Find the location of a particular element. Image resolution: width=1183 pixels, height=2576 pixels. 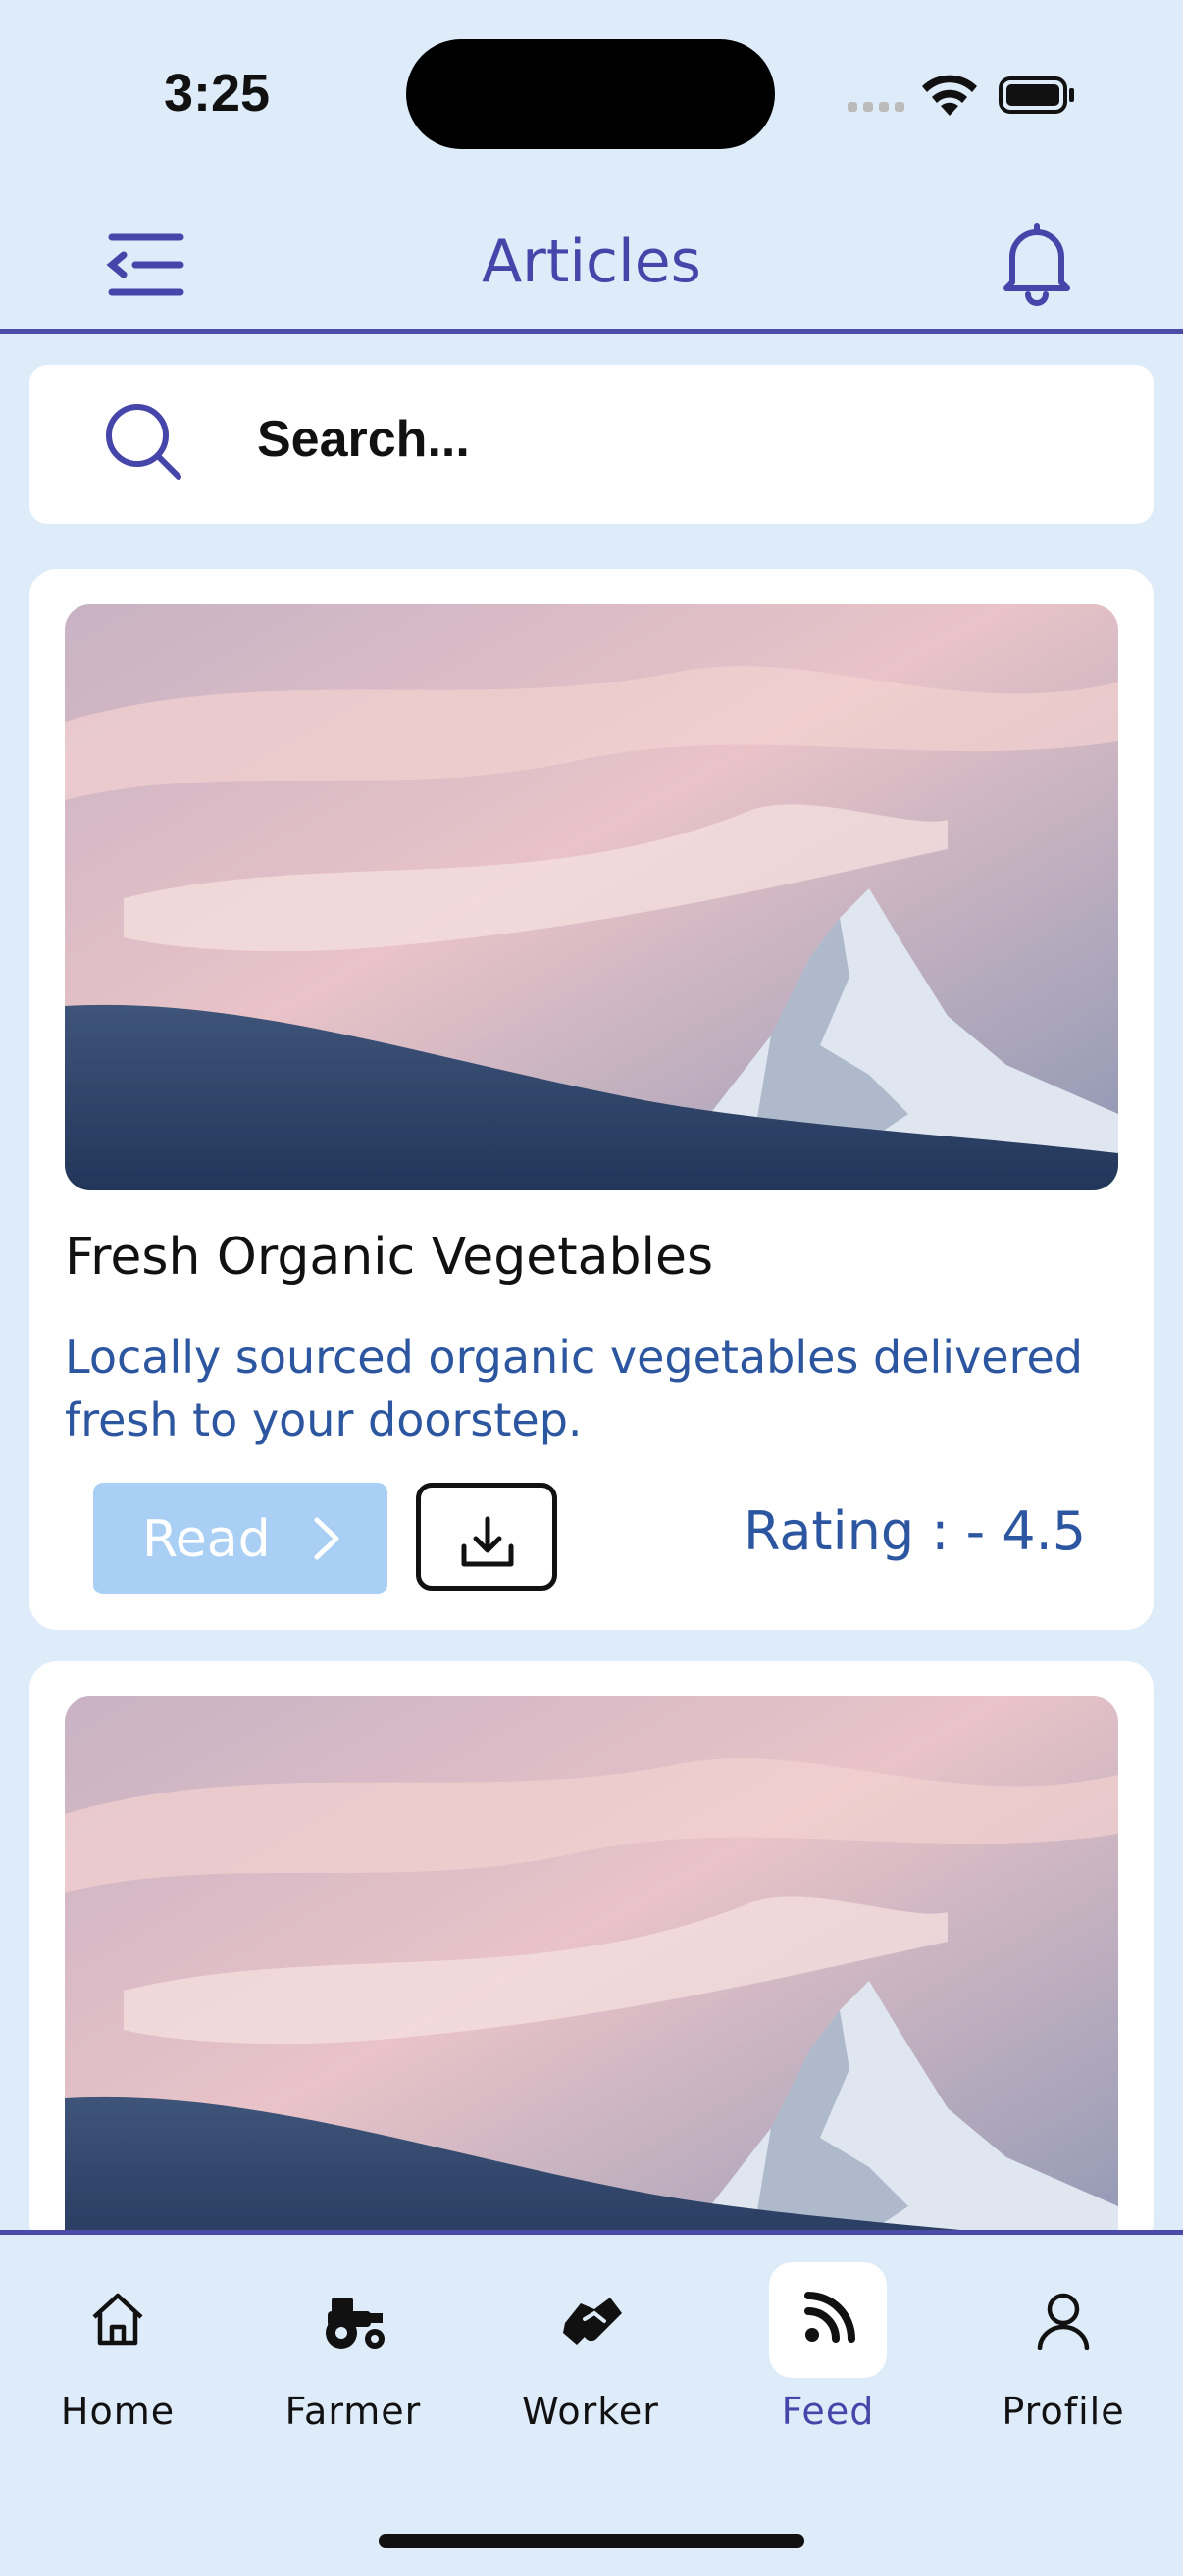

nav-item-farmer: Farmer is located at coordinates (353, 2356).